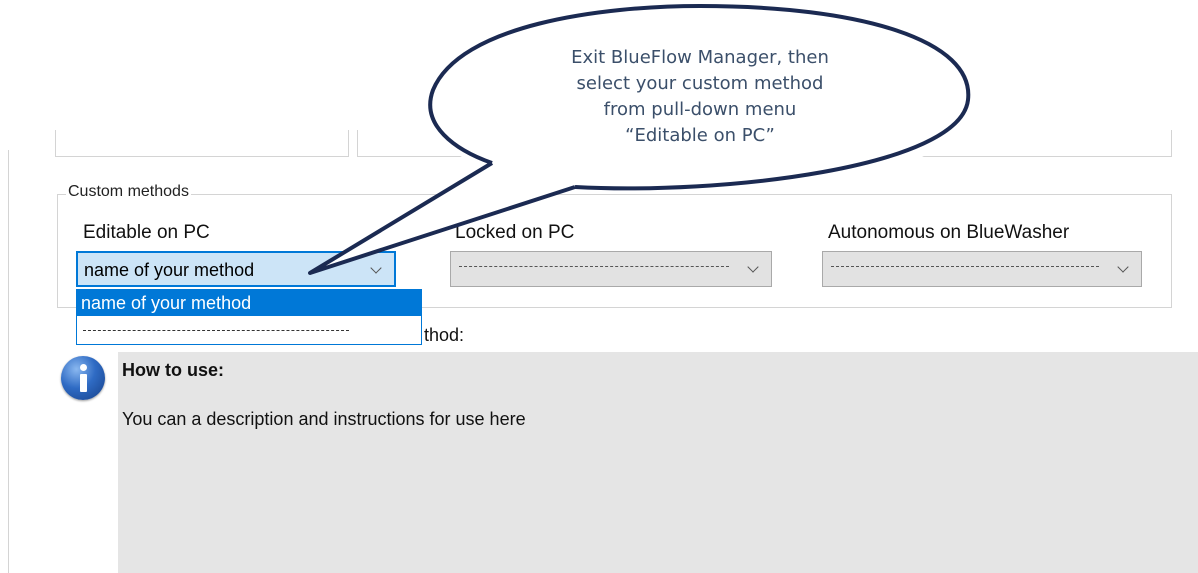 Image resolution: width=1198 pixels, height=573 pixels. What do you see at coordinates (700, 135) in the screenshot?
I see `callout-line: “Editable on PC”` at bounding box center [700, 135].